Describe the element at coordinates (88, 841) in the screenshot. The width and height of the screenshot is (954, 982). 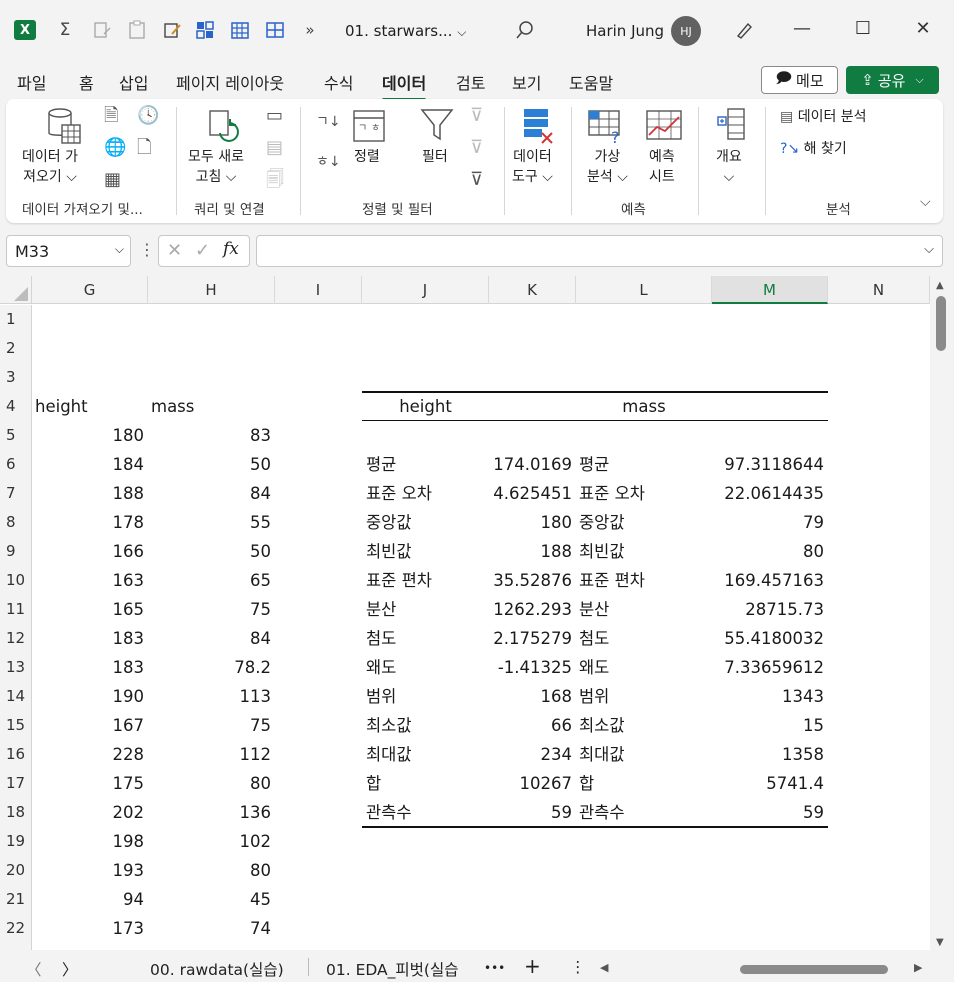
I see `height-value-cell: 198` at that location.